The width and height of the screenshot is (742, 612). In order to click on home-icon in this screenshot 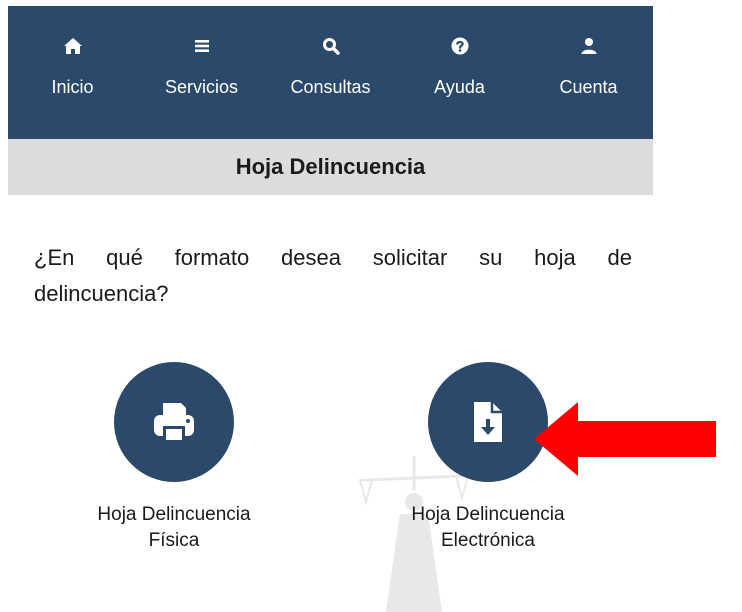, I will do `click(72, 46)`.